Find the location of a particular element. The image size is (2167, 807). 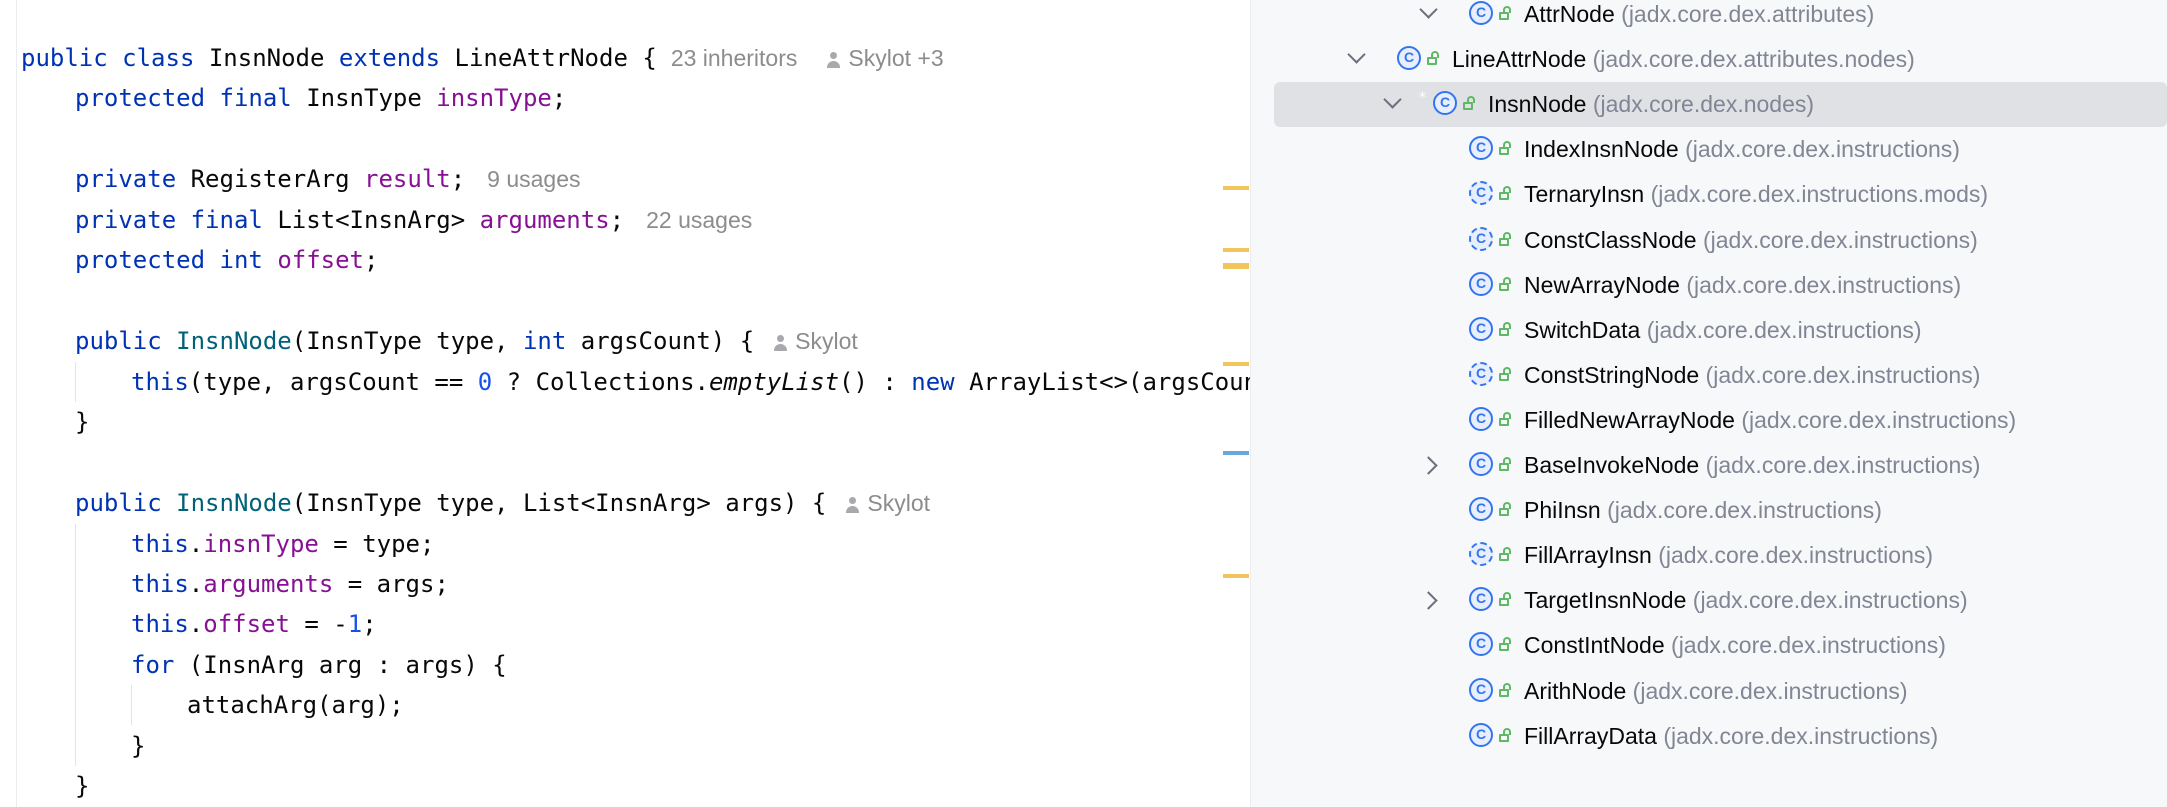

code-text: attachArg(arg); is located at coordinates (295, 705).